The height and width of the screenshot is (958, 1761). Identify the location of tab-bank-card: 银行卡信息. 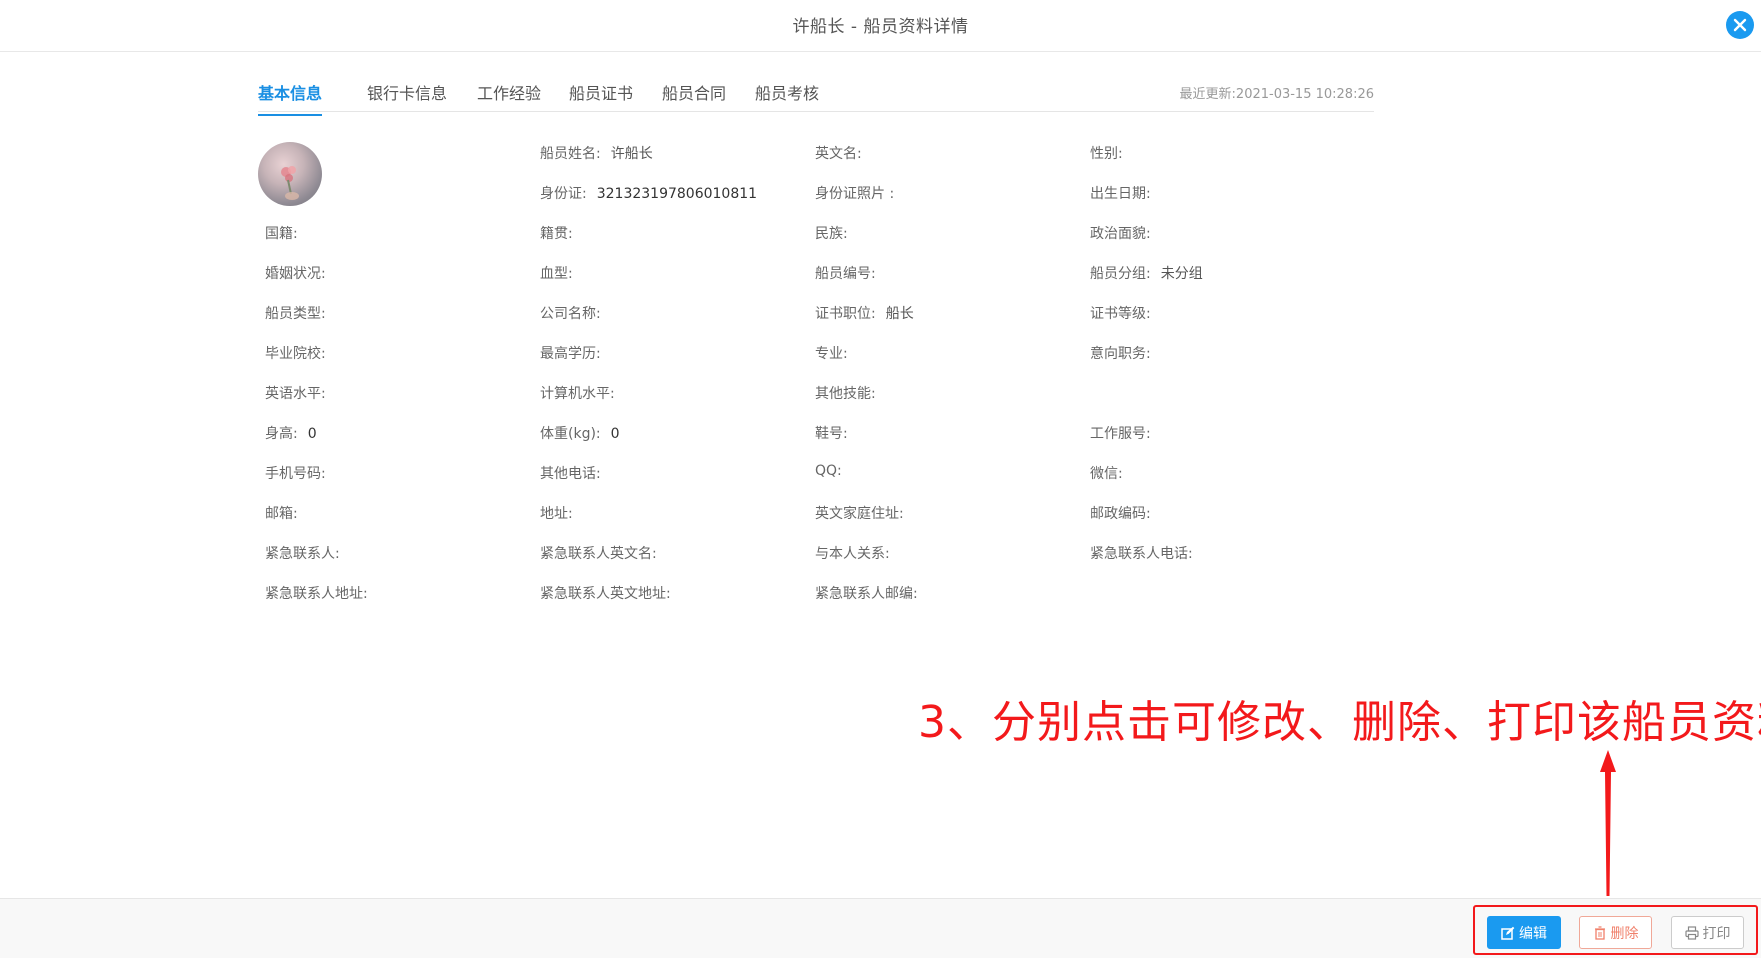
(407, 97).